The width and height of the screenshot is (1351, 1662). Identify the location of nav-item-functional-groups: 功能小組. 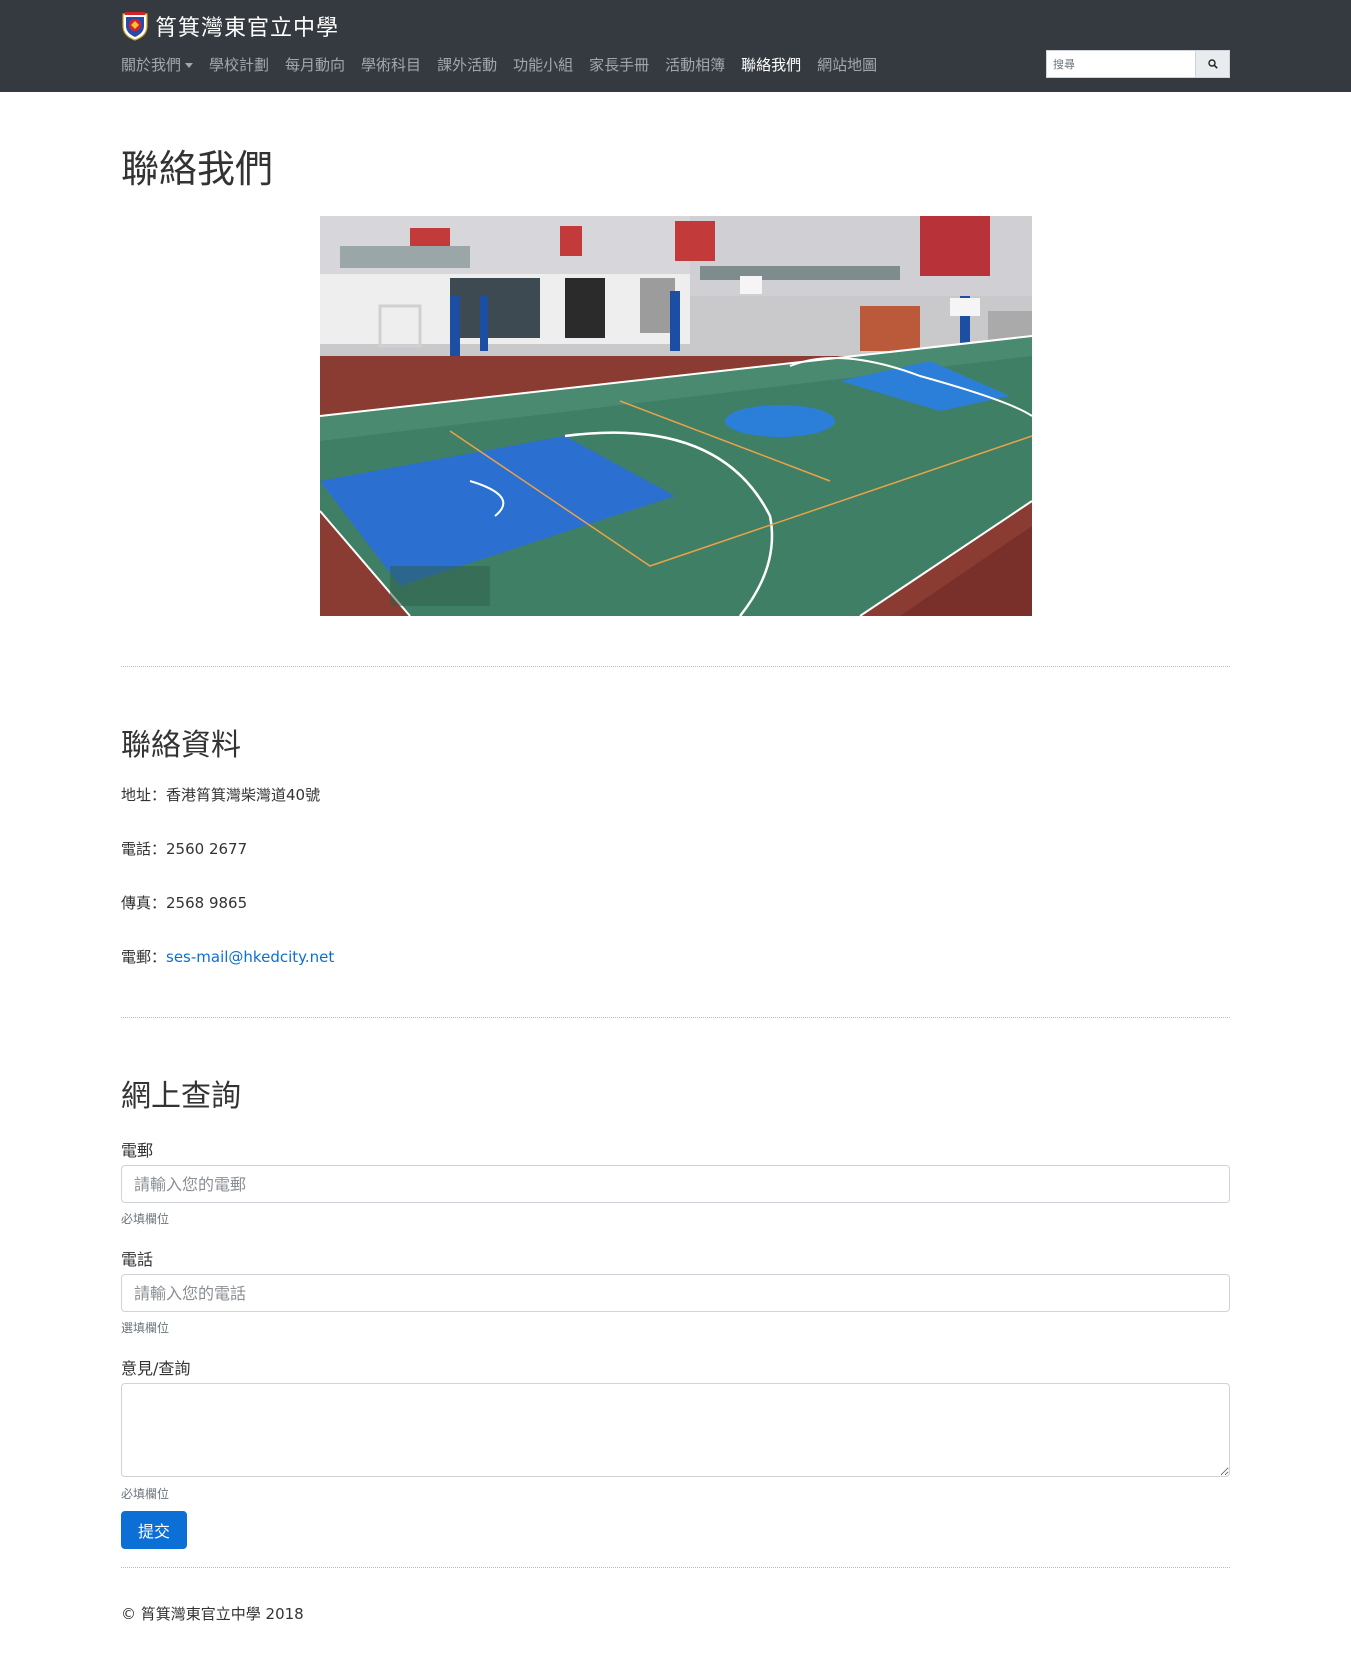
(543, 64).